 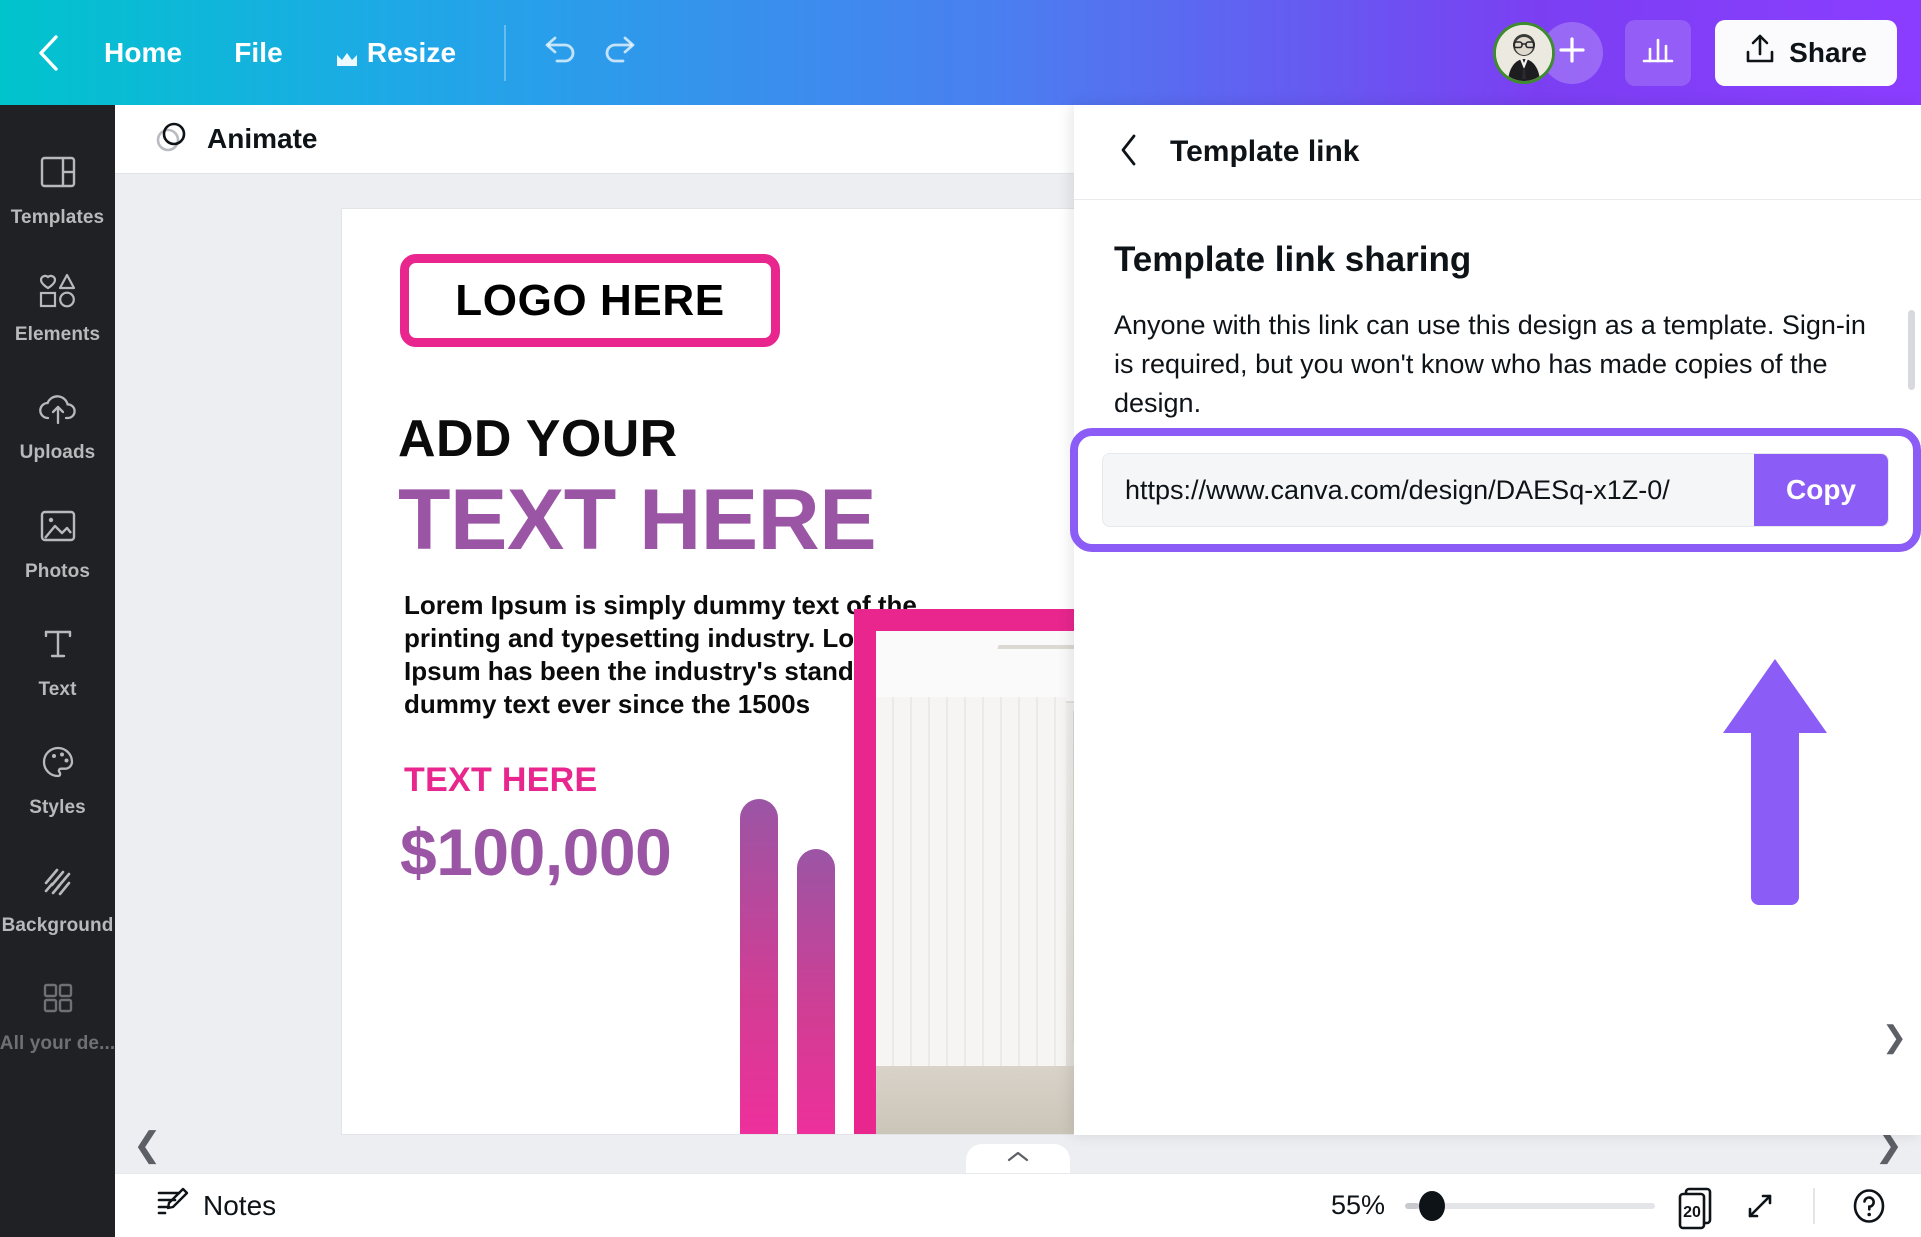 I want to click on top-header: Home File Resize Share, so click(x=960, y=52).